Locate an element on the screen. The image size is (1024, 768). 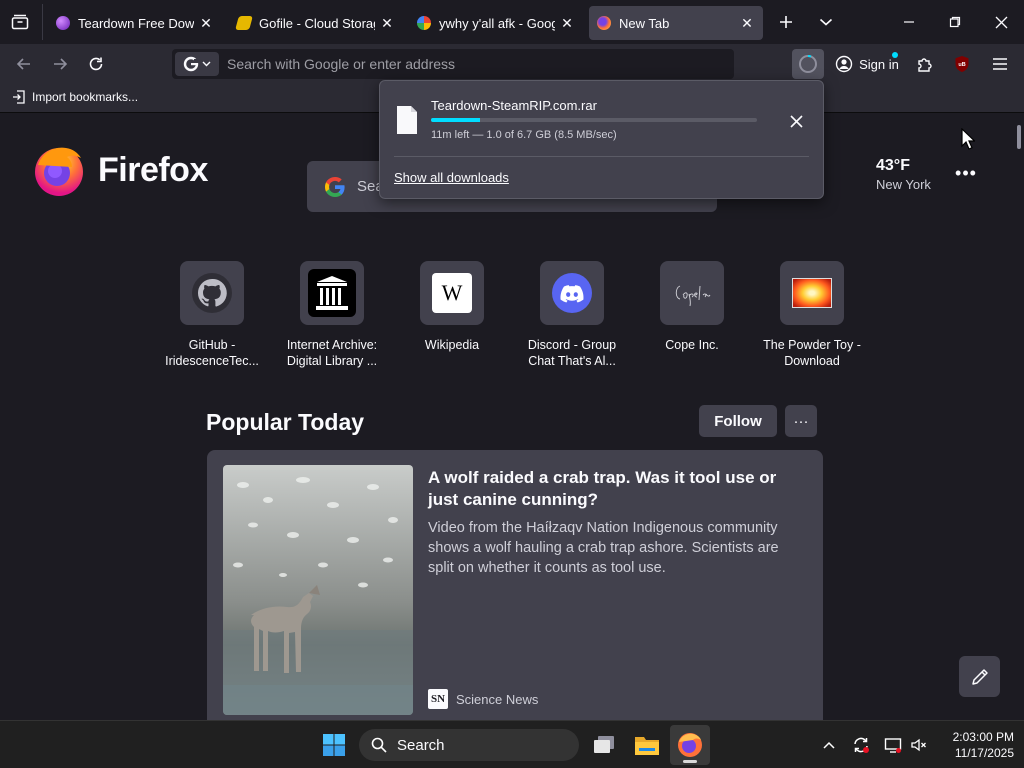
panel-divider is located at coordinates (601, 156).